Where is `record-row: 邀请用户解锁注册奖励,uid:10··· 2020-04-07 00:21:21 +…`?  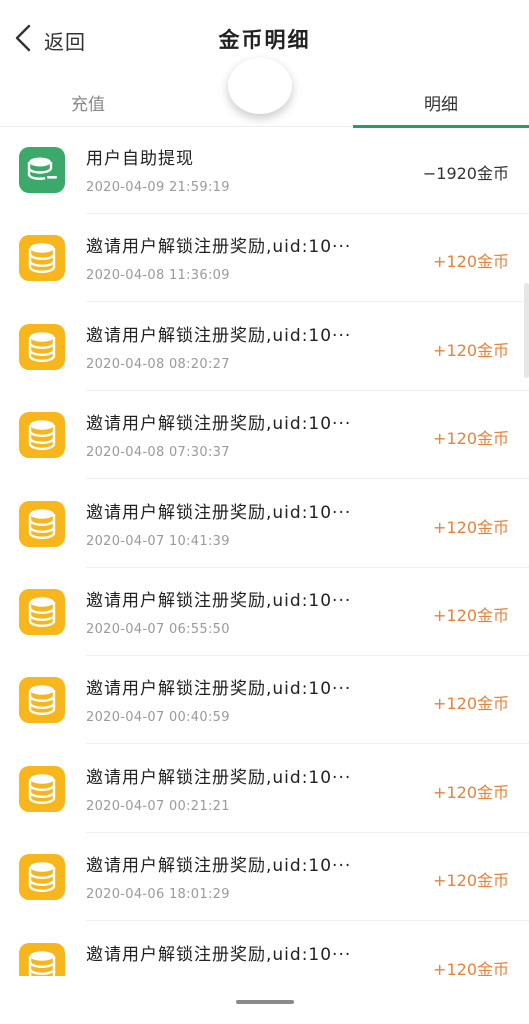
record-row: 邀请用户解锁注册奖励,uid:10··· 2020-04-07 00:21:21 +… is located at coordinates (264, 789).